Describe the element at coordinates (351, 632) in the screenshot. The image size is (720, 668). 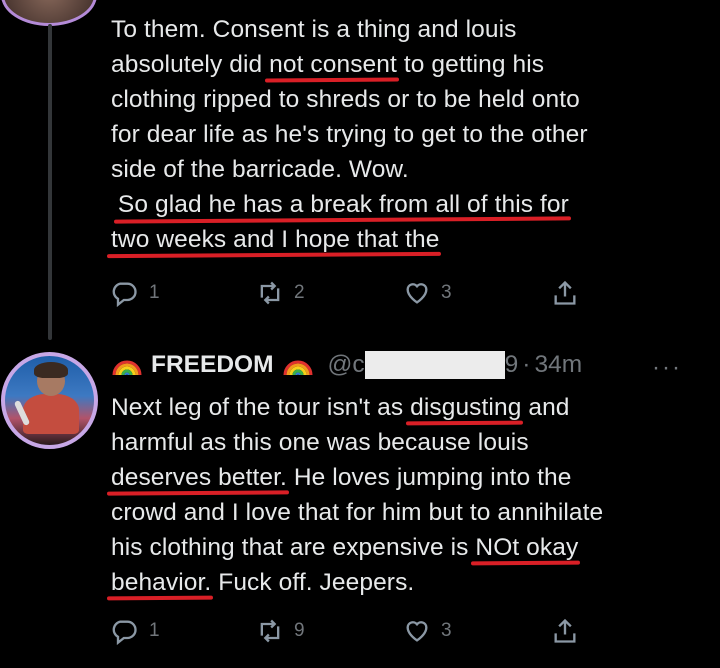
I see `tweet-actions-2: 1 9 3` at that location.